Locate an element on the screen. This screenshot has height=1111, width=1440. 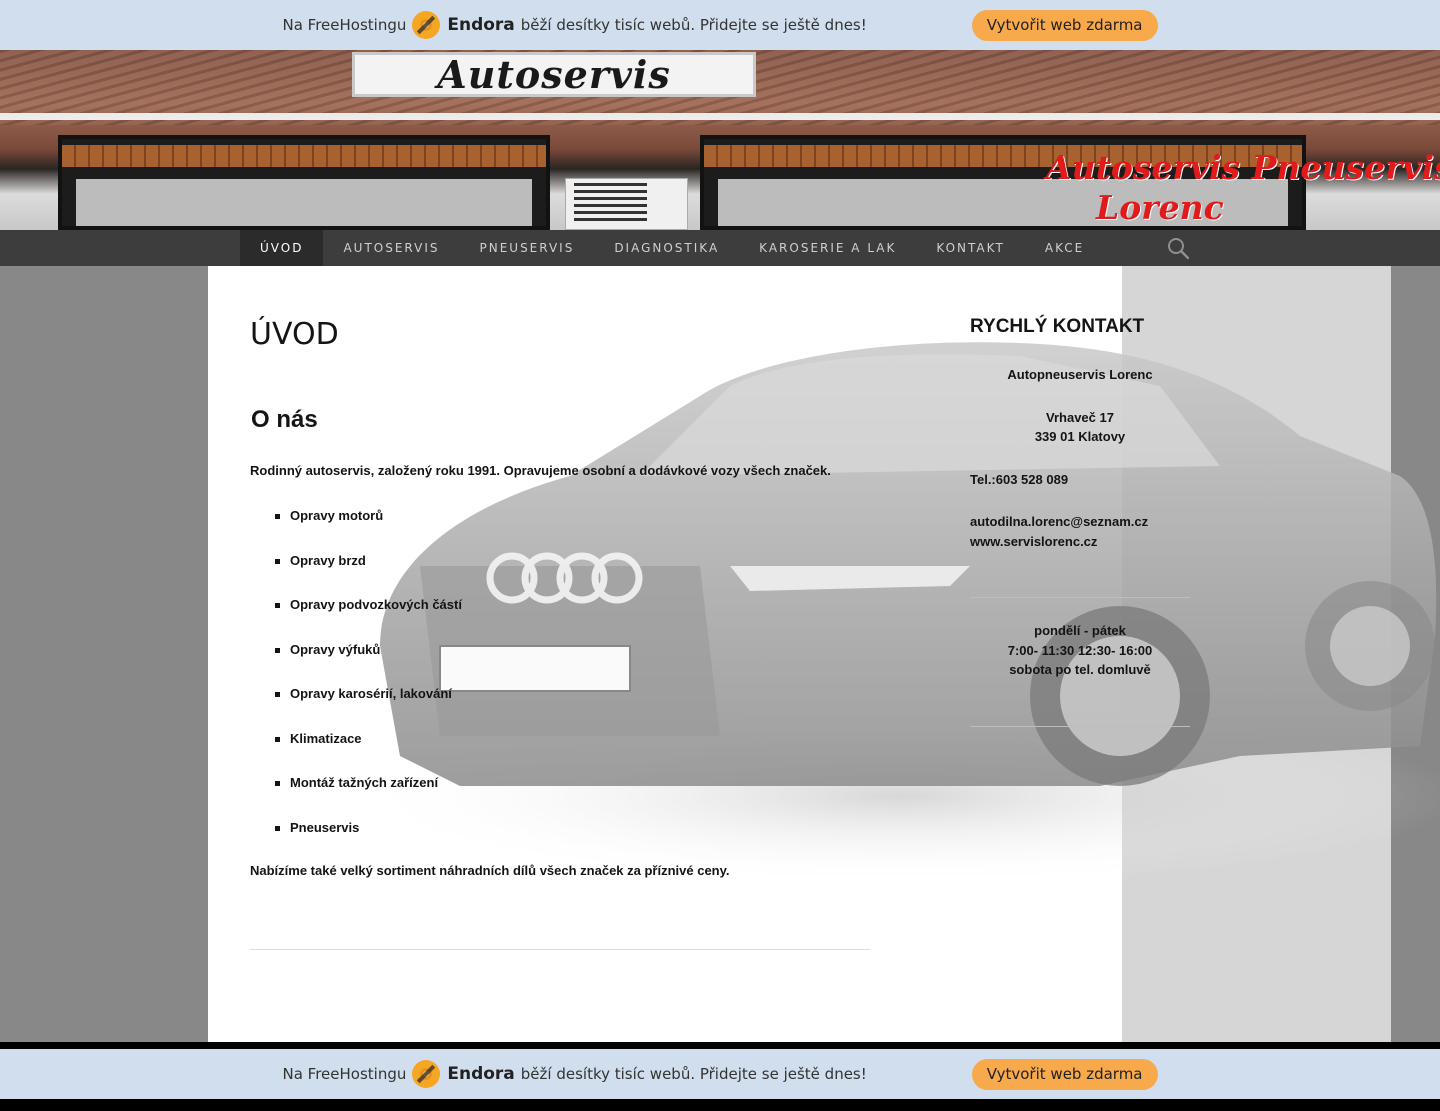
website-link: www.servislorenc.cz is located at coordinates (1033, 541).